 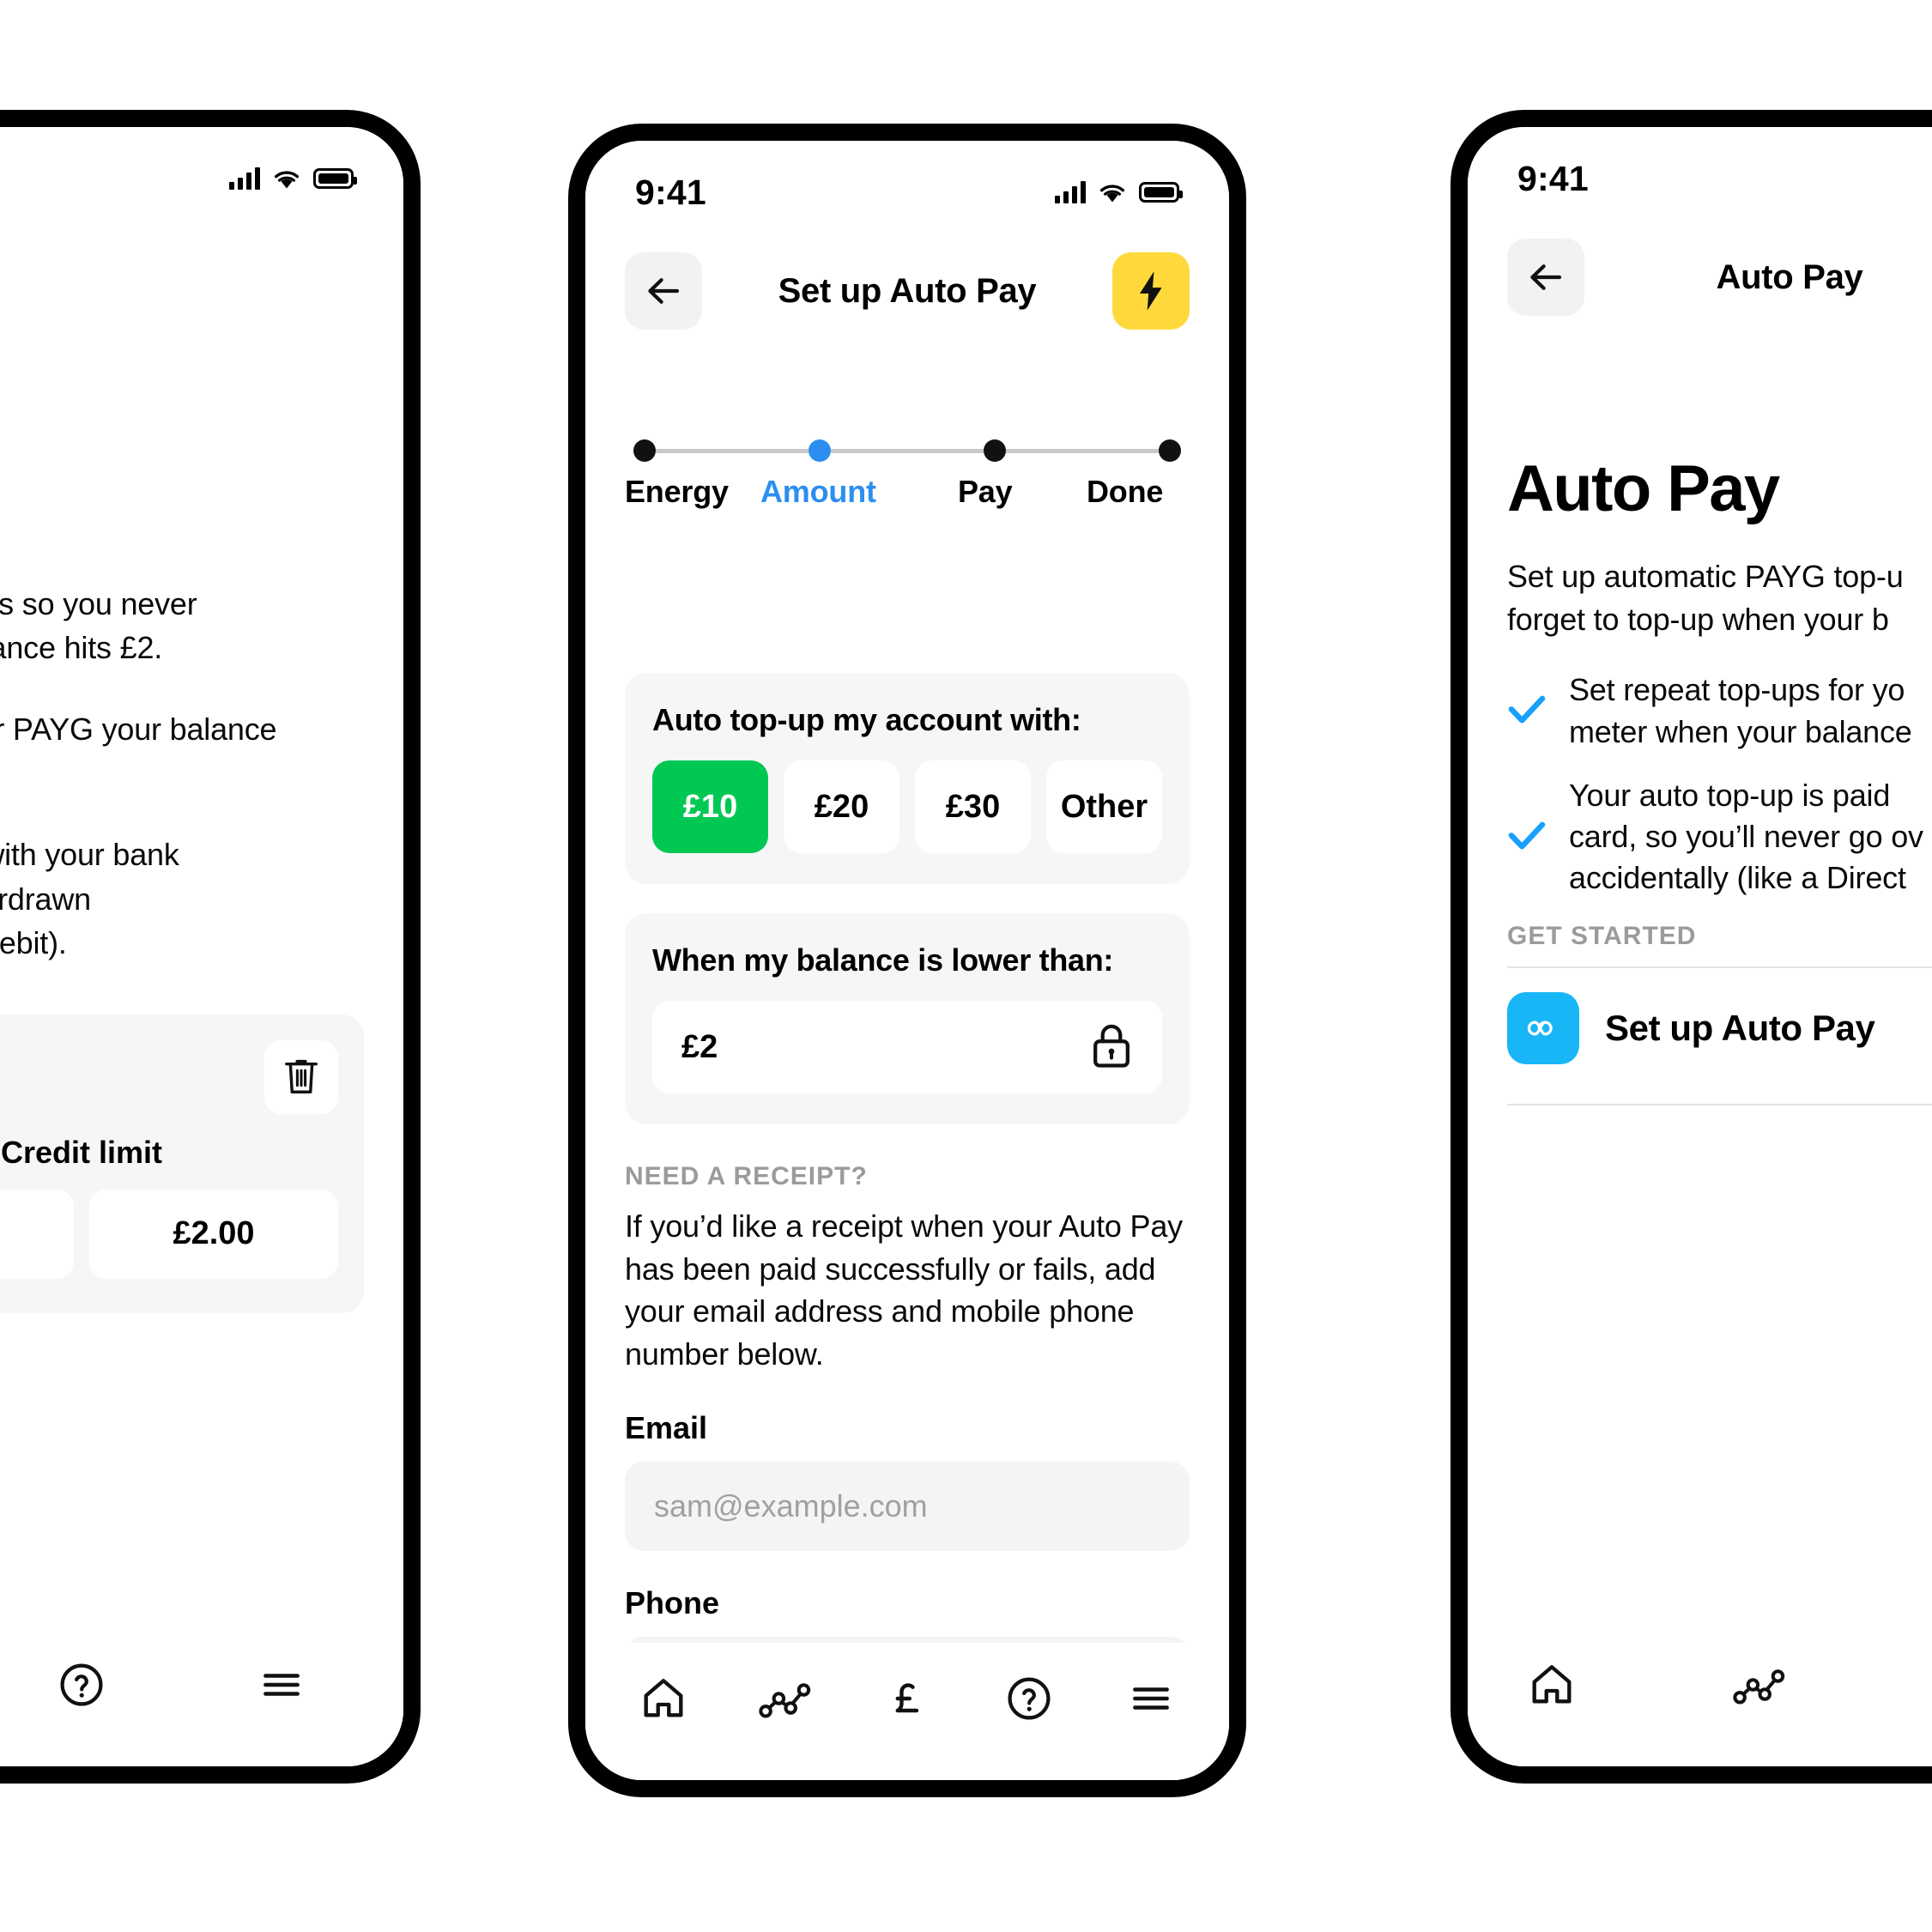 I want to click on stepper-dot-done, so click(x=1170, y=451).